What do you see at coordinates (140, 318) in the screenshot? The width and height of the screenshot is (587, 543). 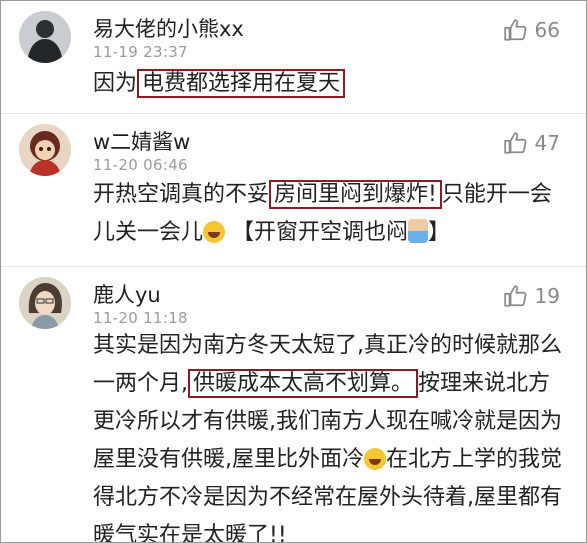 I see `comment-time: 11-20 11:18` at bounding box center [140, 318].